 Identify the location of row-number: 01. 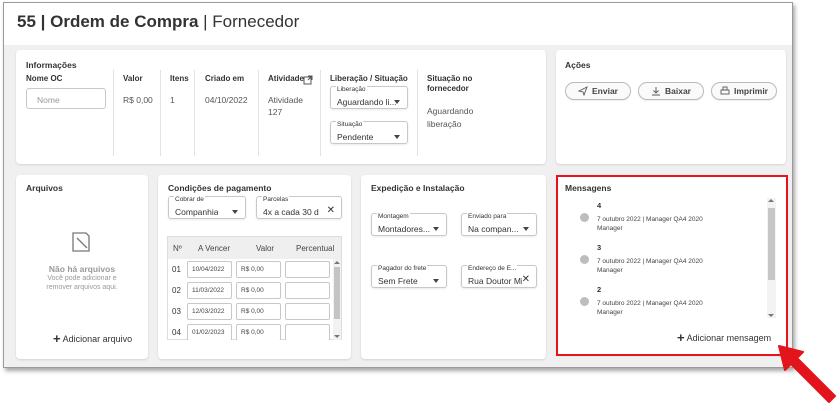
(176, 269).